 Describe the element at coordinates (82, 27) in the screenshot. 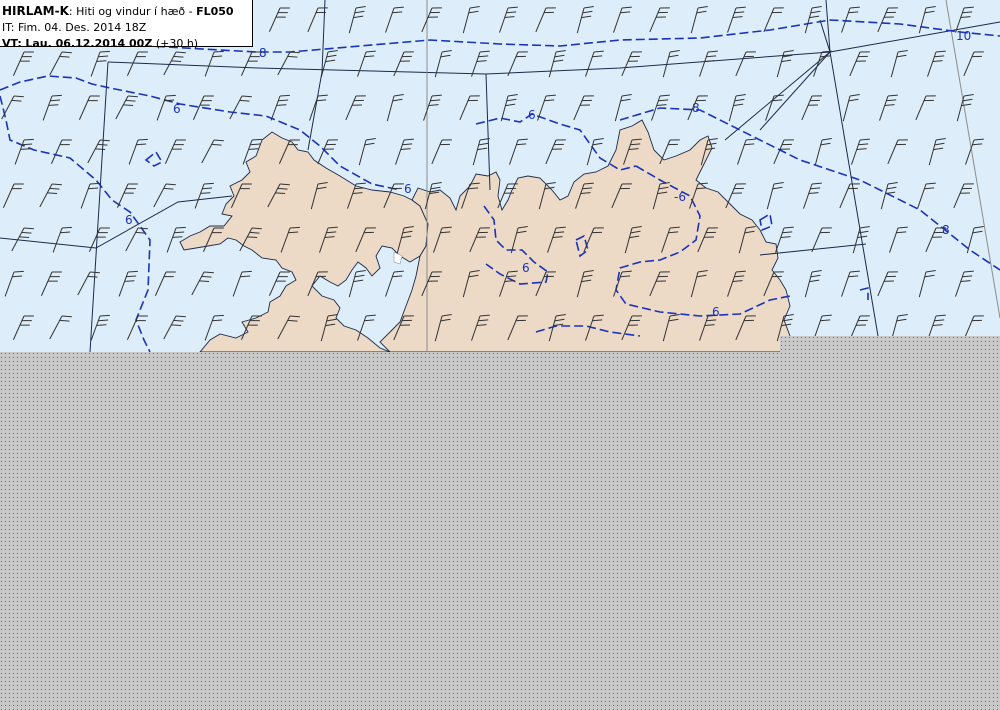

I see `initial-time-value: Fim. 04. Des. 2014 18Z` at that location.